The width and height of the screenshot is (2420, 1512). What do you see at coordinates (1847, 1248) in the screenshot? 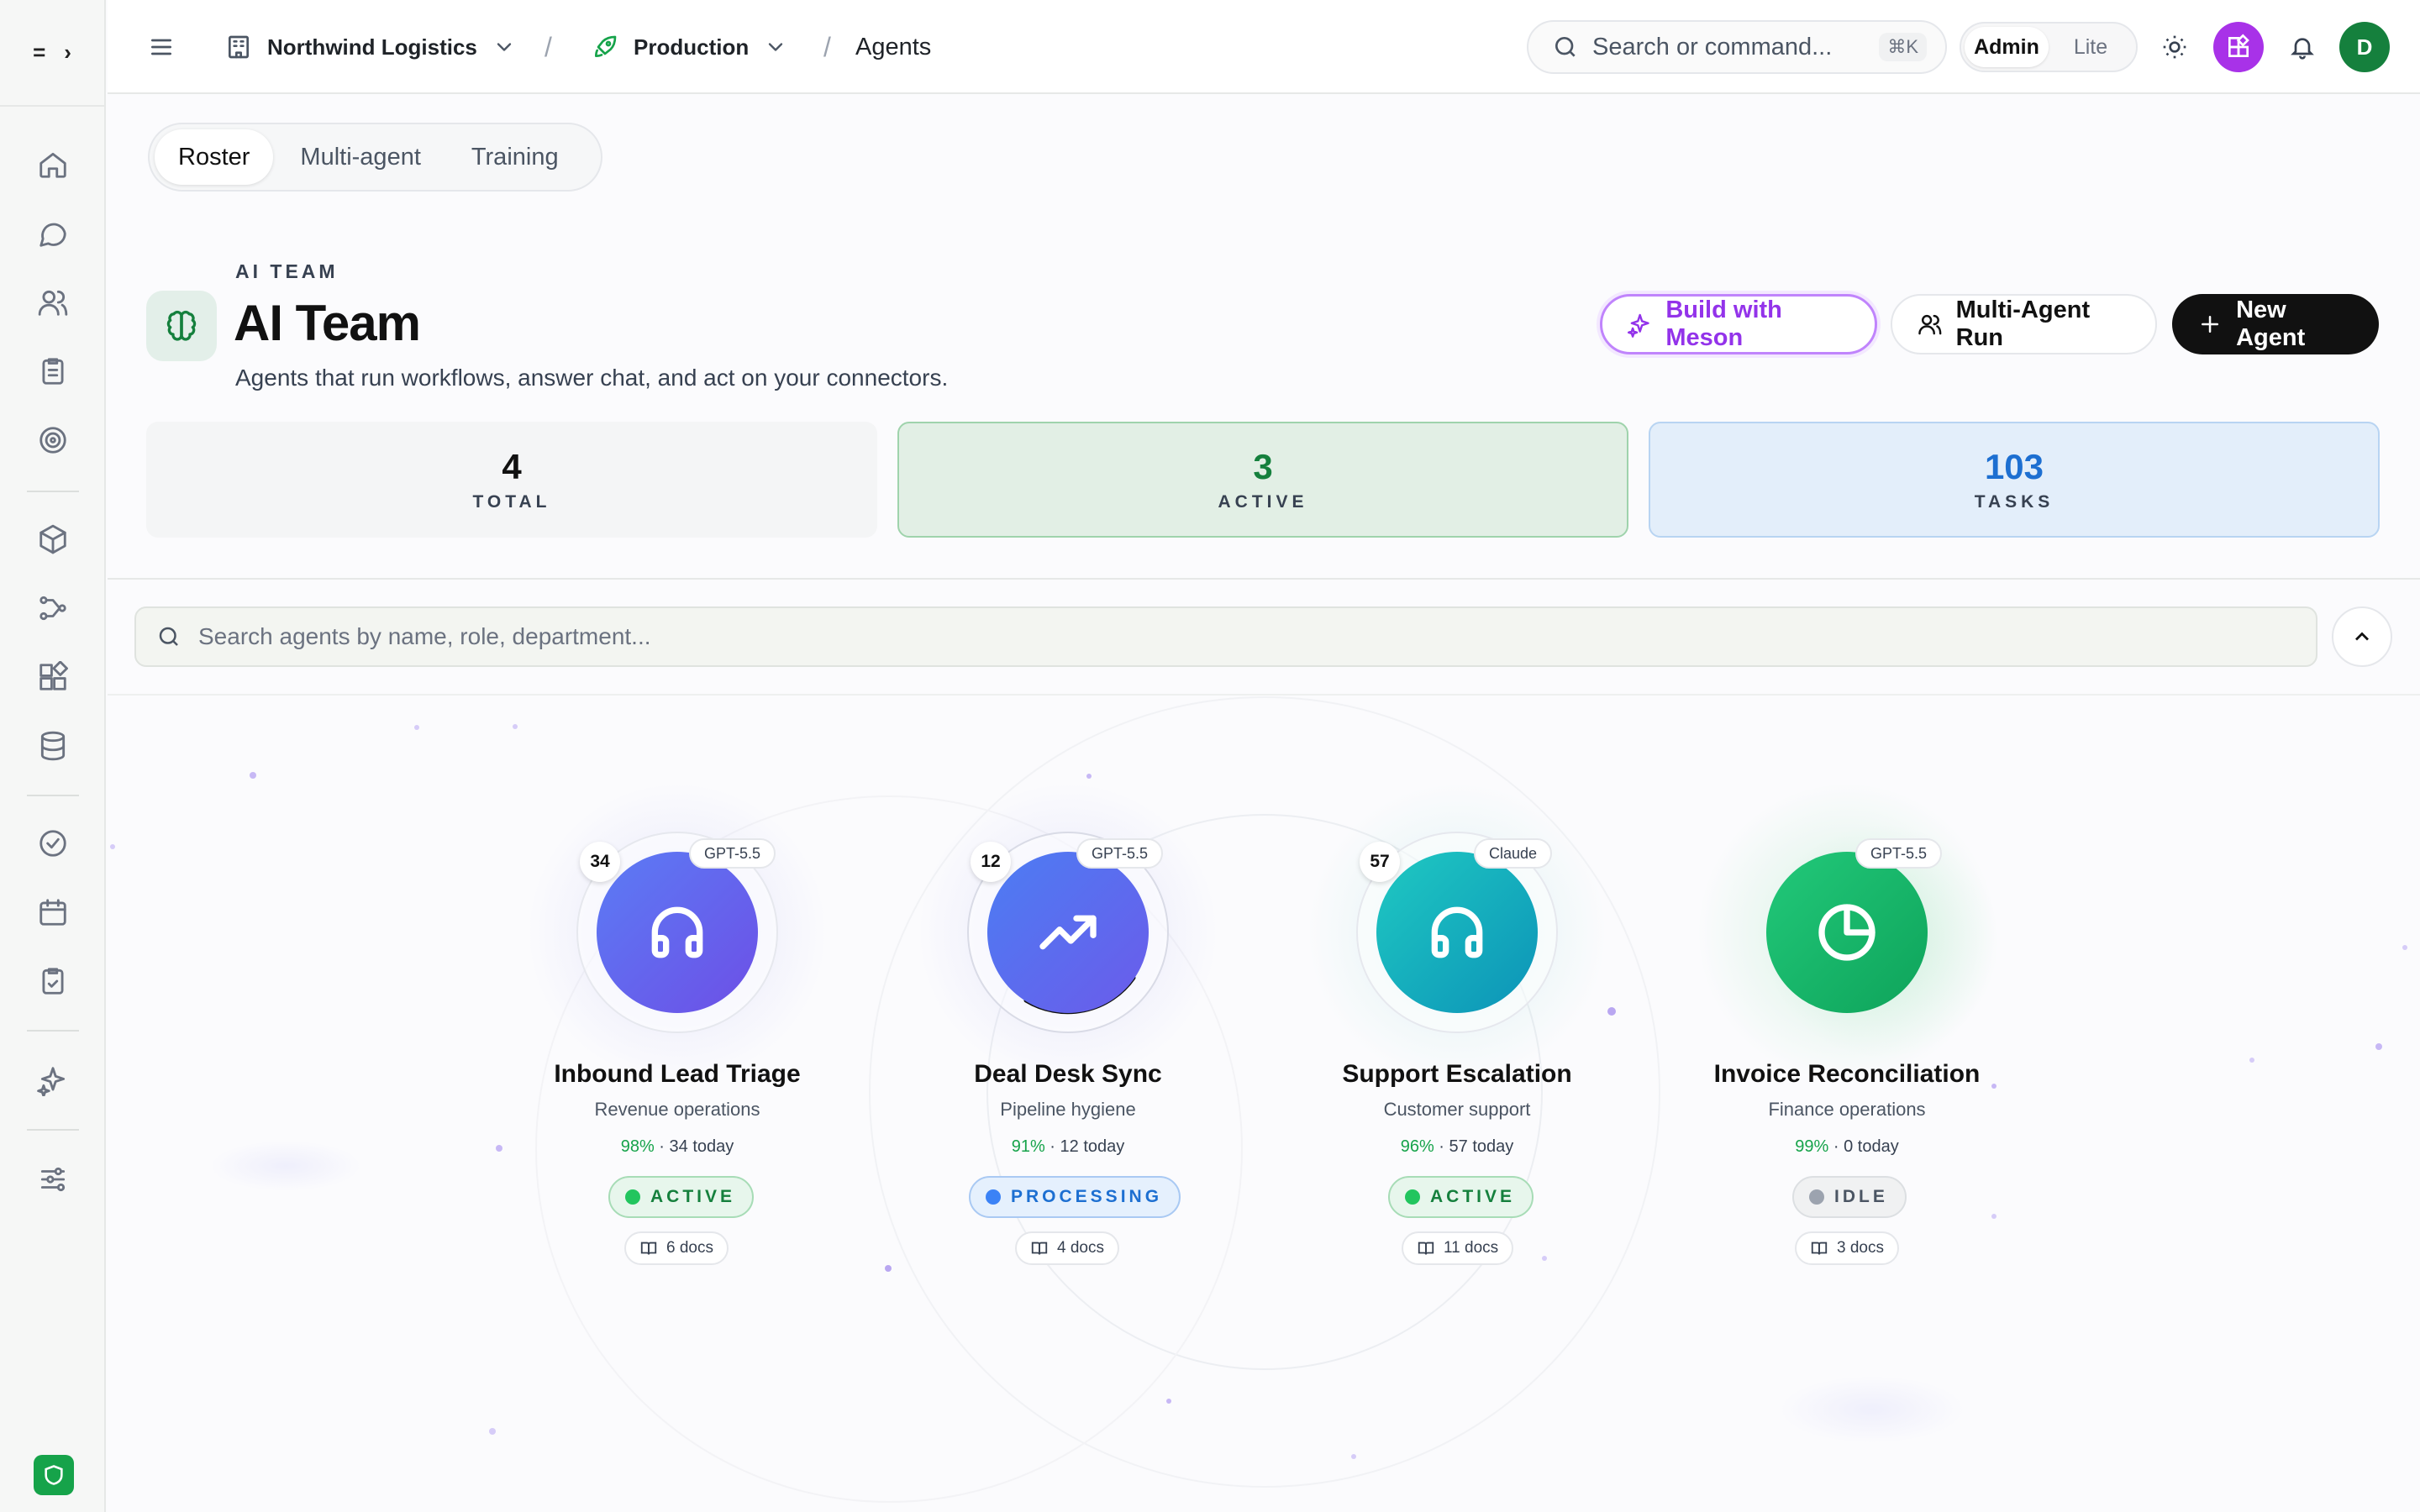
I see `docs-badge: 3 docs` at bounding box center [1847, 1248].